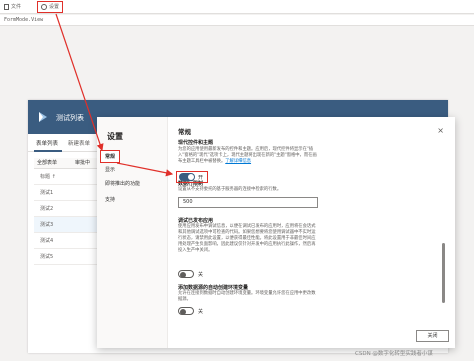 The image size is (474, 361). Describe the element at coordinates (247, 296) in the screenshot. I see `env-var-description: 允许在连接到数据时自动创建环境变量。环境变量允许您在应用中更改数据源。` at that location.